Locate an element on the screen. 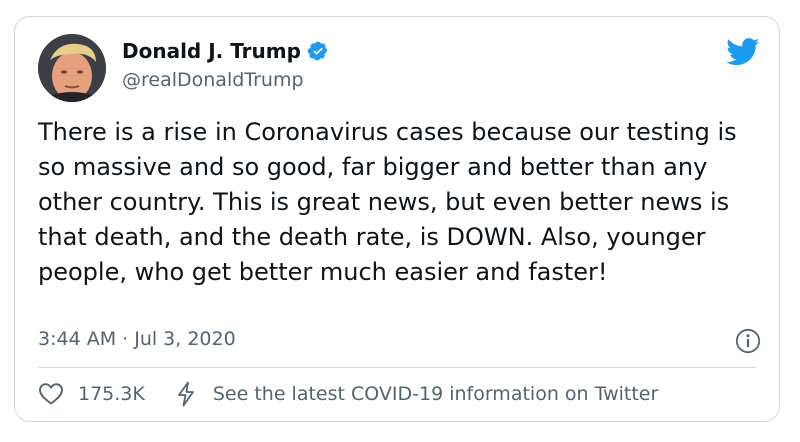 The image size is (800, 442). heart-icon is located at coordinates (51, 394).